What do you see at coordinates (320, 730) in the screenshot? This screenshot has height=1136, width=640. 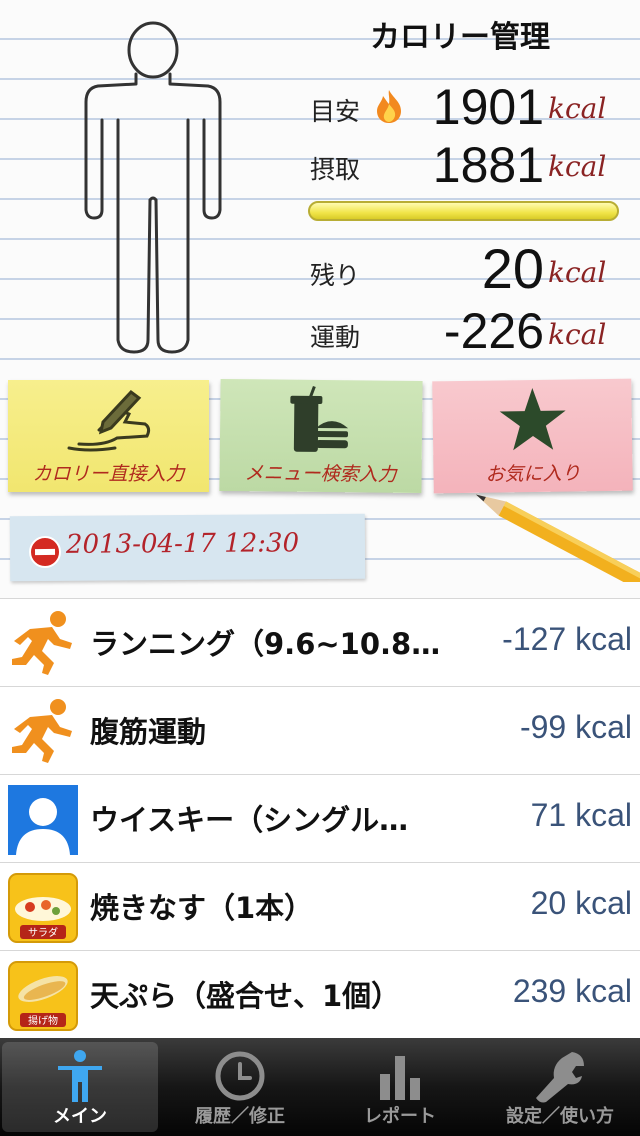 I see `list-item: 腹筋運動 -99 kcal` at bounding box center [320, 730].